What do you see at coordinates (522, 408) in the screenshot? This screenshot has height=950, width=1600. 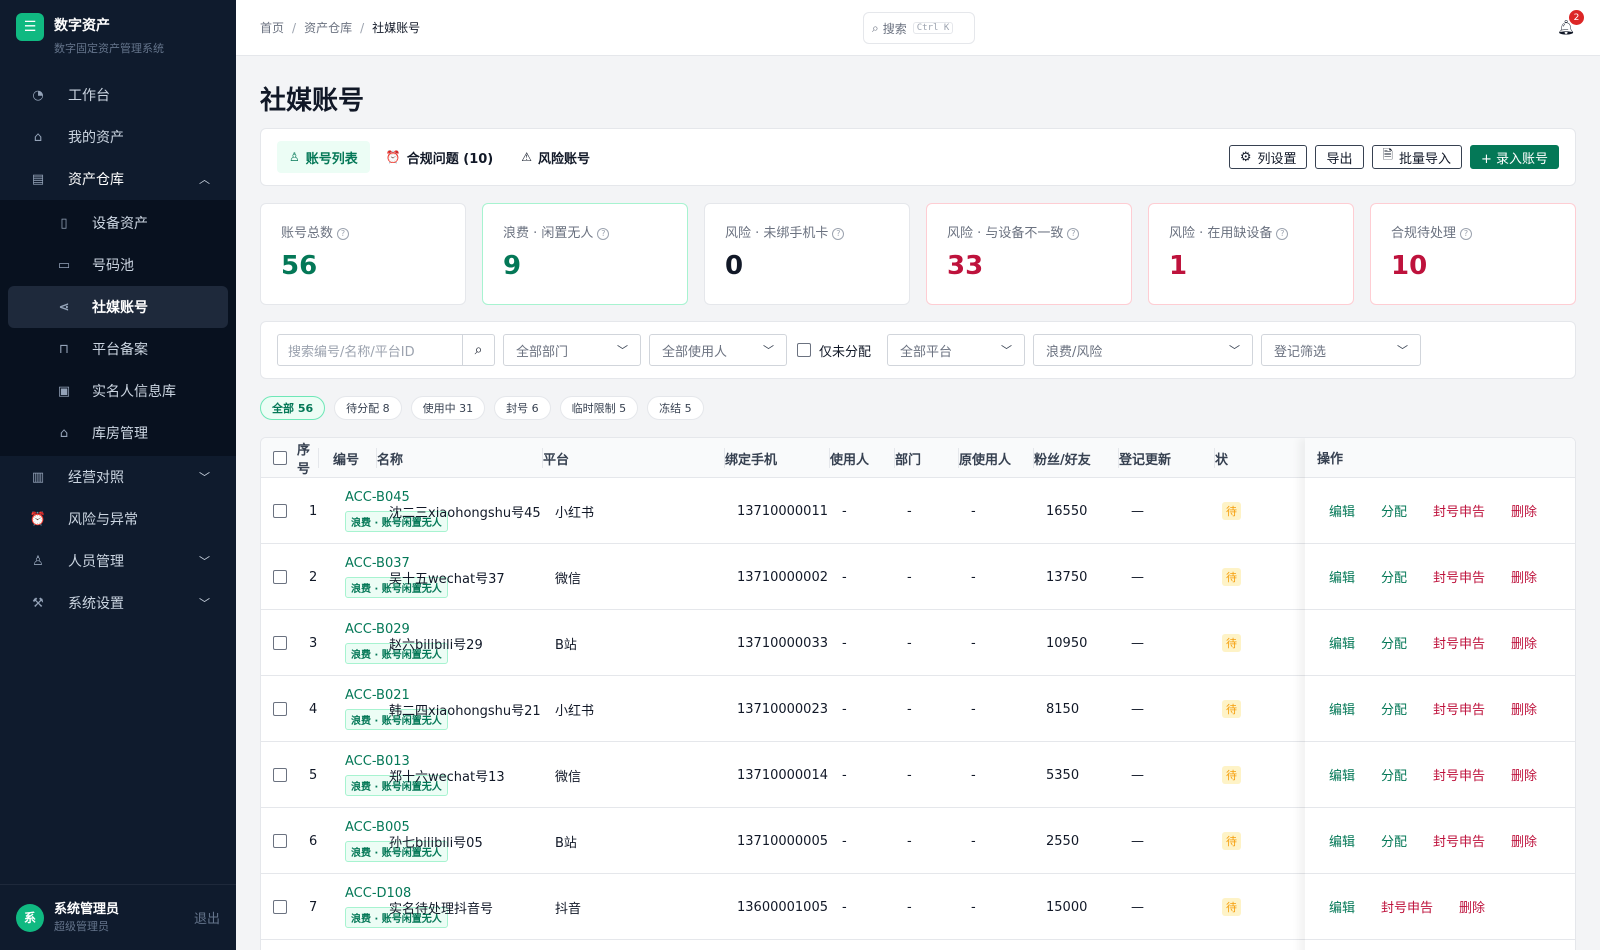 I see `status-pill: 封号 6` at bounding box center [522, 408].